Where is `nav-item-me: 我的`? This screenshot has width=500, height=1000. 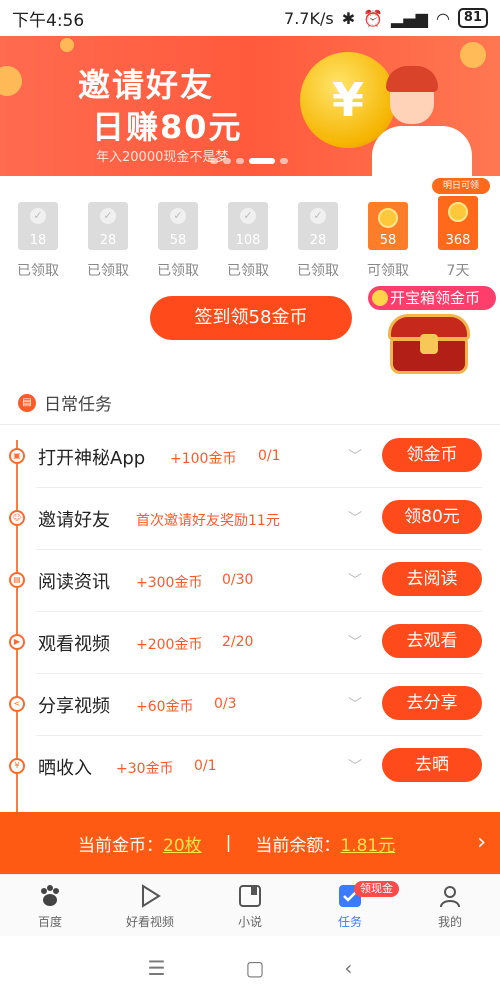 nav-item-me: 我的 is located at coordinates (450, 905).